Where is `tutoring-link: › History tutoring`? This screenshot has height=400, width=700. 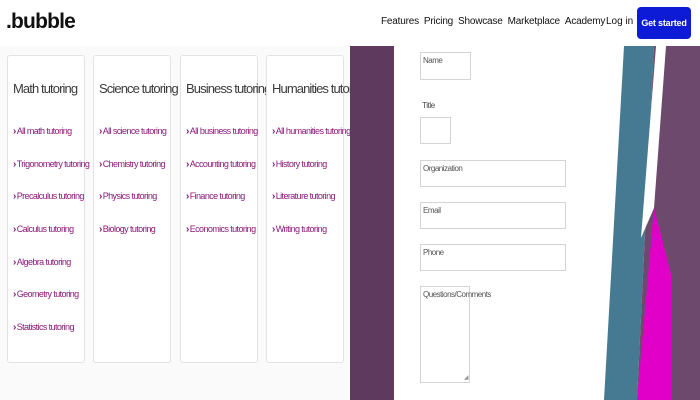 tutoring-link: › History tutoring is located at coordinates (311, 175).